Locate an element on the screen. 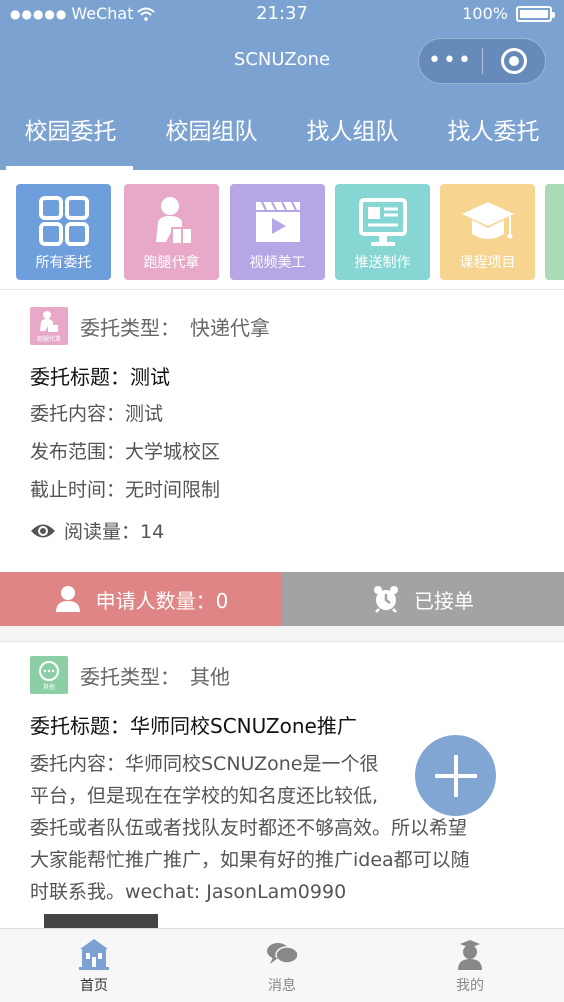 Image resolution: width=564 pixels, height=1002 pixels. category-label: 课程项目 is located at coordinates (487, 263).